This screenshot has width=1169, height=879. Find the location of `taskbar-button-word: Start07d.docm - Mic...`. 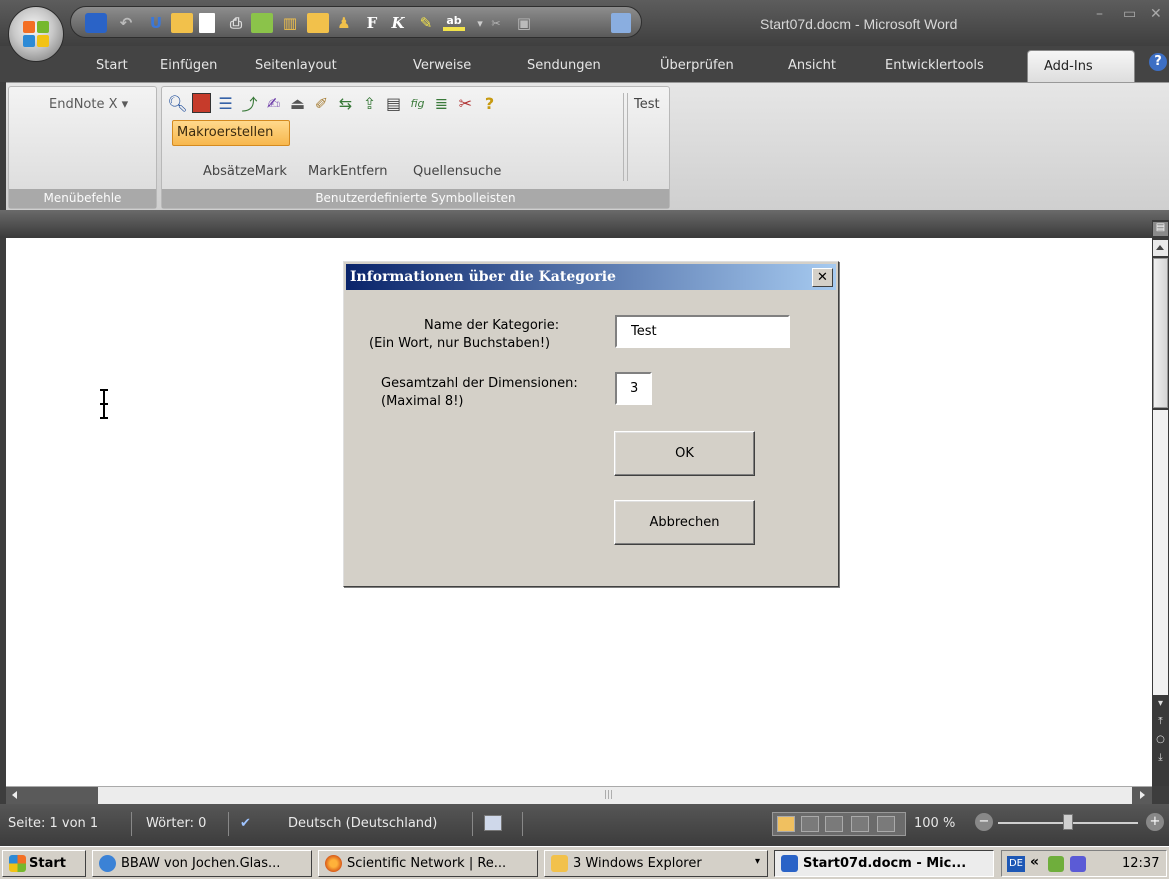

taskbar-button-word: Start07d.docm - Mic... is located at coordinates (884, 863).